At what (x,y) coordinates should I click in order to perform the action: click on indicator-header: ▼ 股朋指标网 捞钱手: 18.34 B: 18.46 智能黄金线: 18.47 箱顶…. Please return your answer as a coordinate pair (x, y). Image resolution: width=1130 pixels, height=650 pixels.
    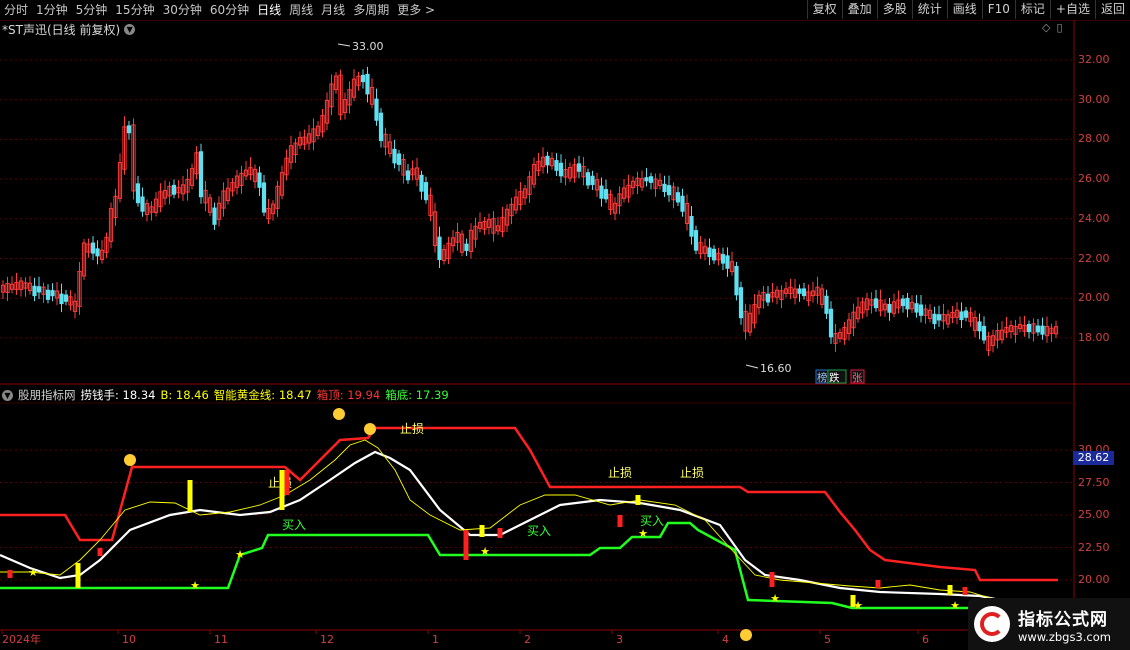
    Looking at the image, I should click on (225, 395).